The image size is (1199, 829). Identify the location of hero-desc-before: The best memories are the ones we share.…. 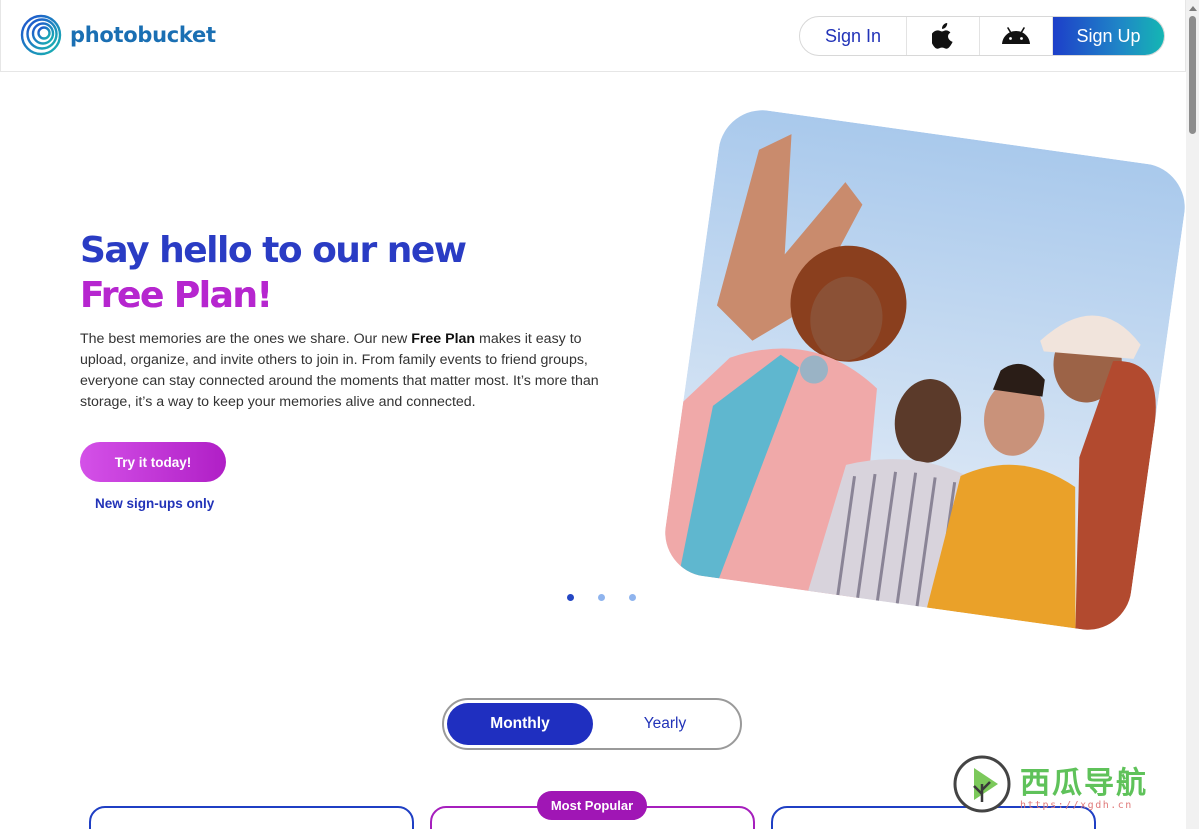
(246, 339).